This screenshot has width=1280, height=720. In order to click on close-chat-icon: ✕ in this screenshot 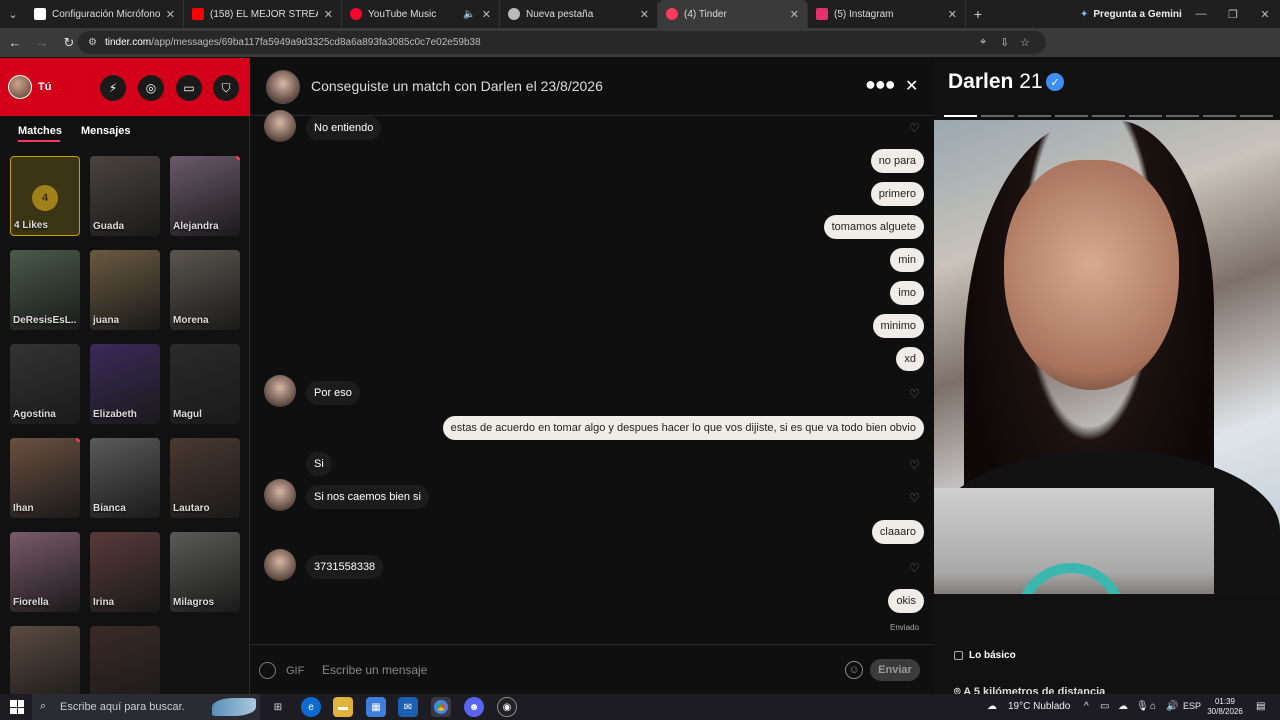, I will do `click(911, 86)`.